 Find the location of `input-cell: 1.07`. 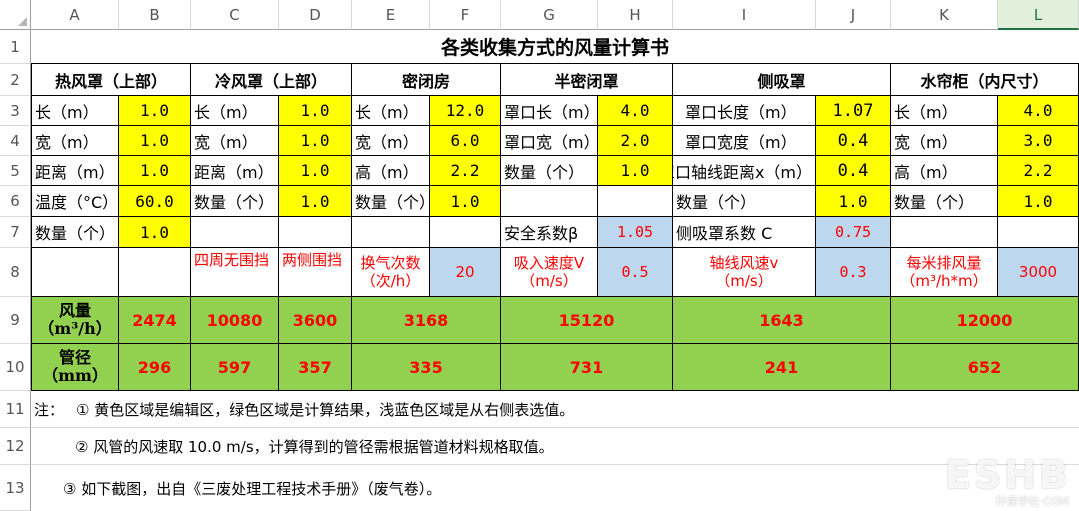

input-cell: 1.07 is located at coordinates (853, 111).